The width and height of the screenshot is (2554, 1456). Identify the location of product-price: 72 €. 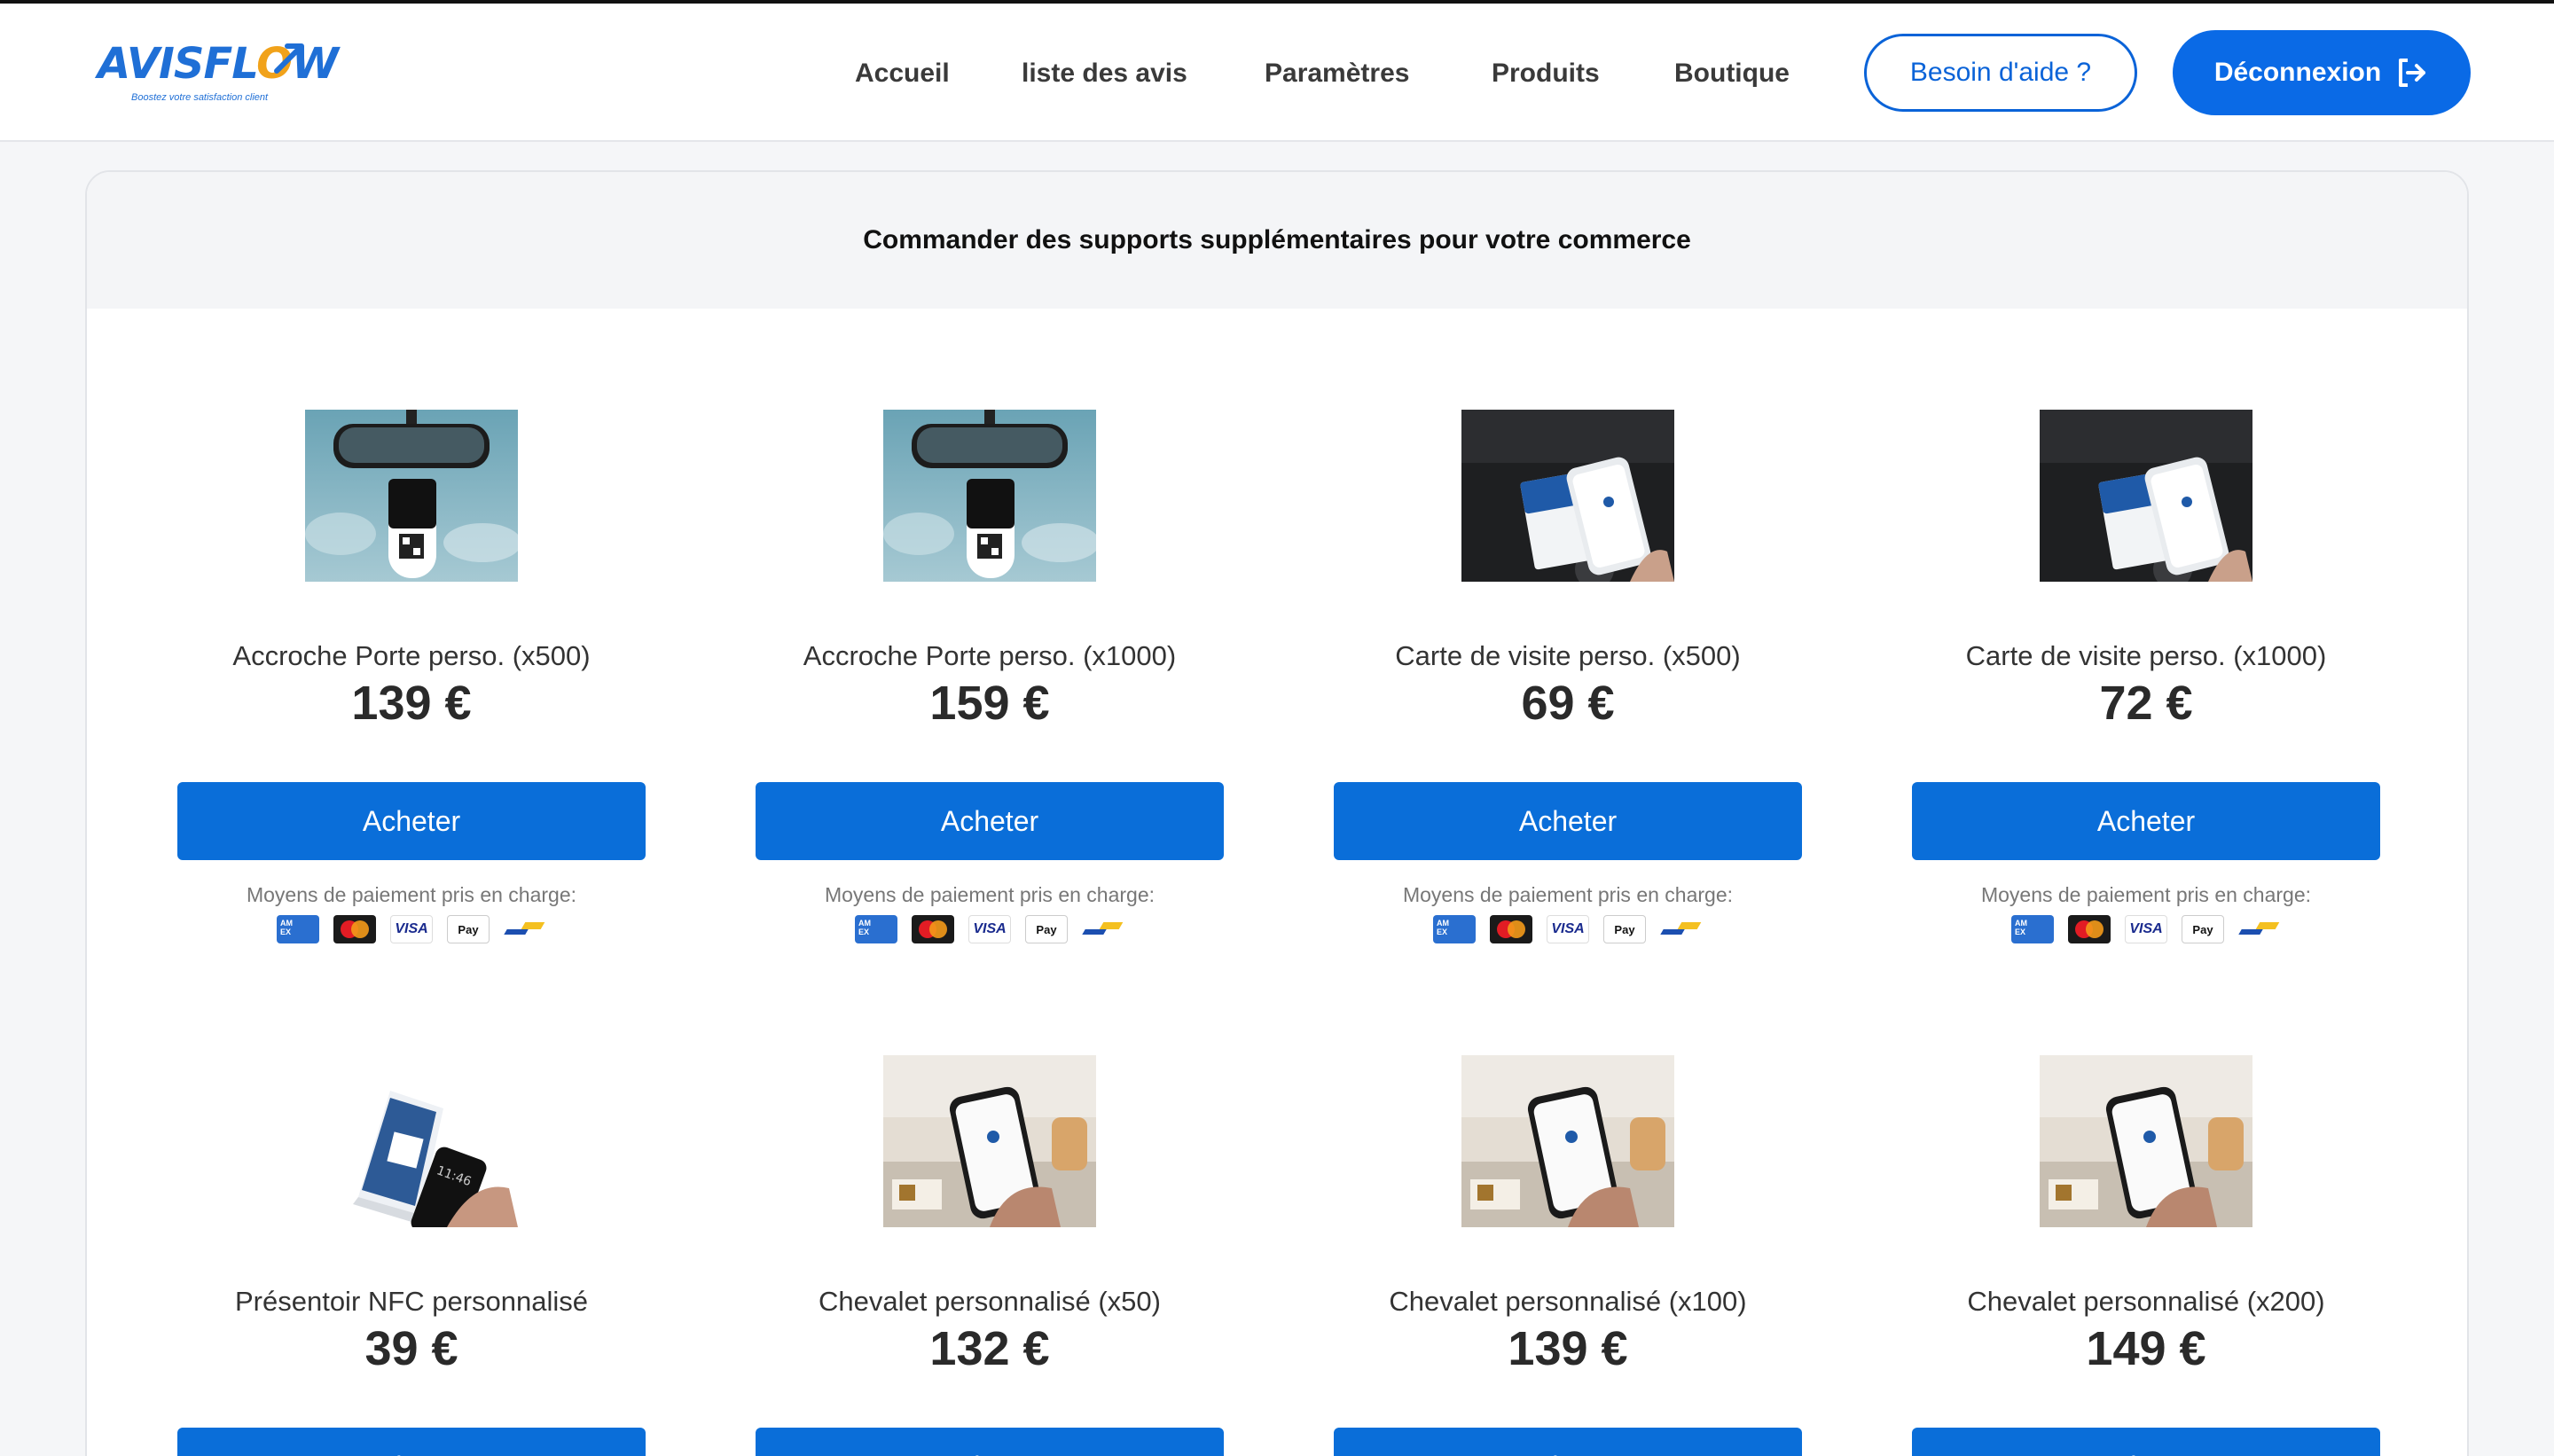
(2146, 703).